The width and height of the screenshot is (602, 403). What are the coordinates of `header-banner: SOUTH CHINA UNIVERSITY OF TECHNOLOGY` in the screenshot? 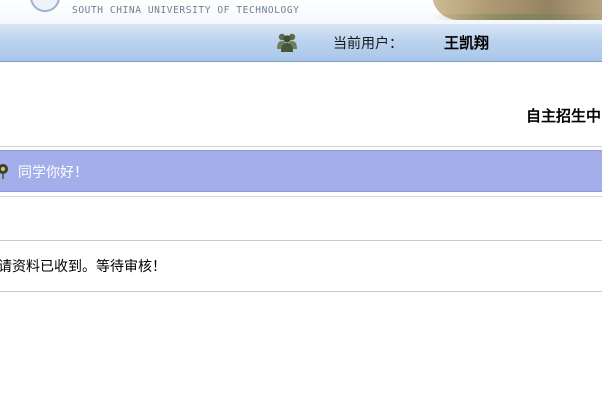 It's located at (301, 12).